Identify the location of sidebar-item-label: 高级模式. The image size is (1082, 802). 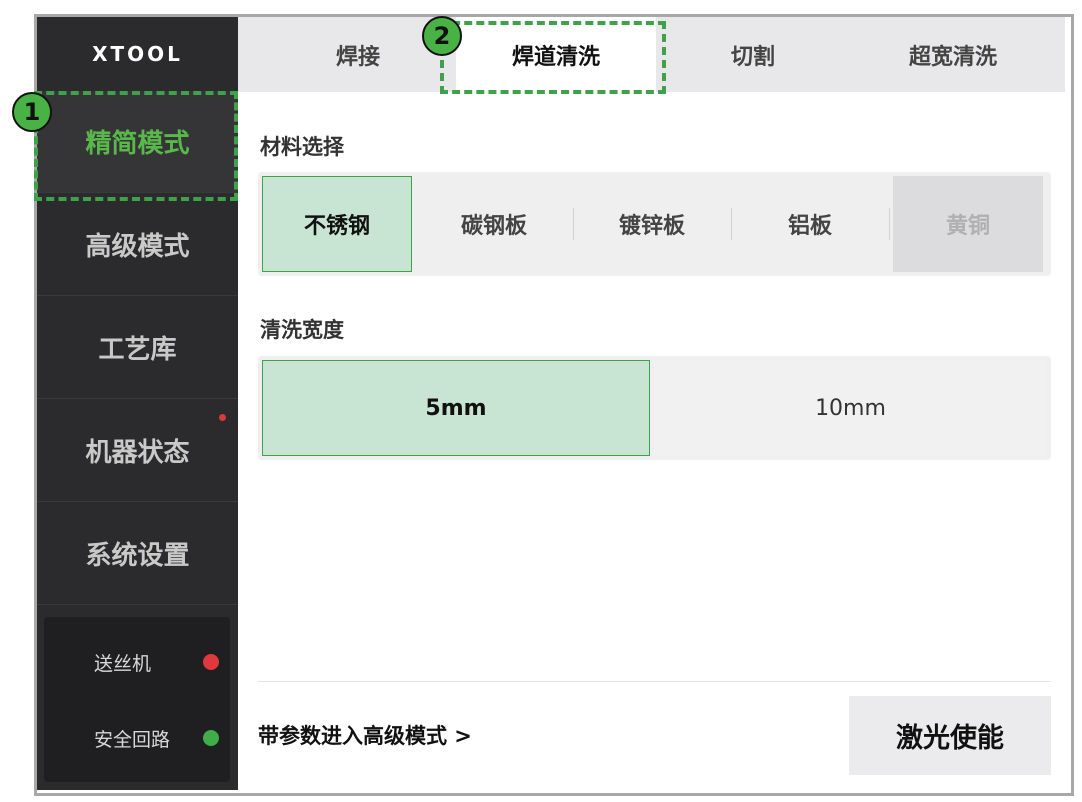
(137, 247).